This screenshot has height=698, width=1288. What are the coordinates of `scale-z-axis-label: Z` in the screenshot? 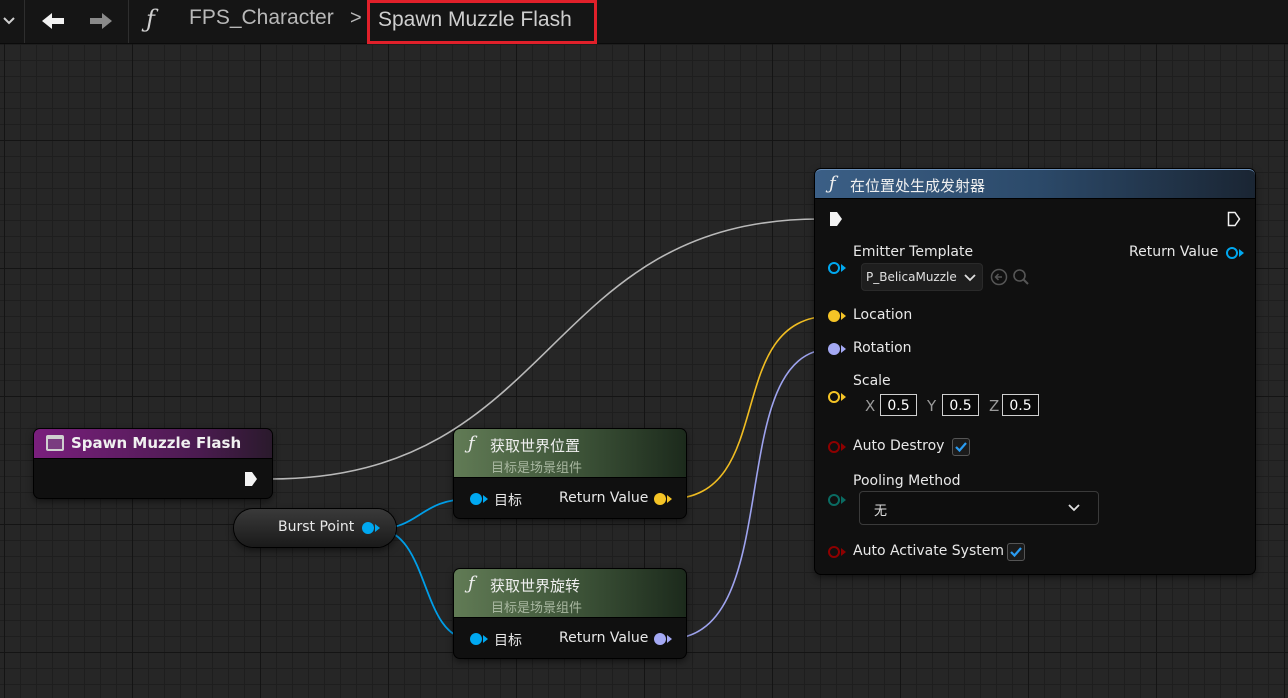 It's located at (994, 406).